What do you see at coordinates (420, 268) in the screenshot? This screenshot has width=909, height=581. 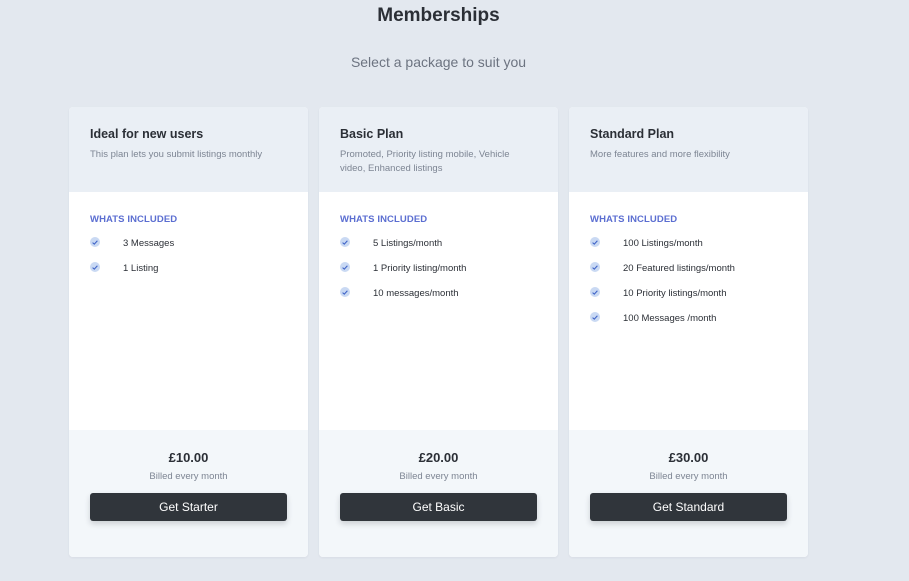 I see `feature-label: 1 Priority listing/month` at bounding box center [420, 268].